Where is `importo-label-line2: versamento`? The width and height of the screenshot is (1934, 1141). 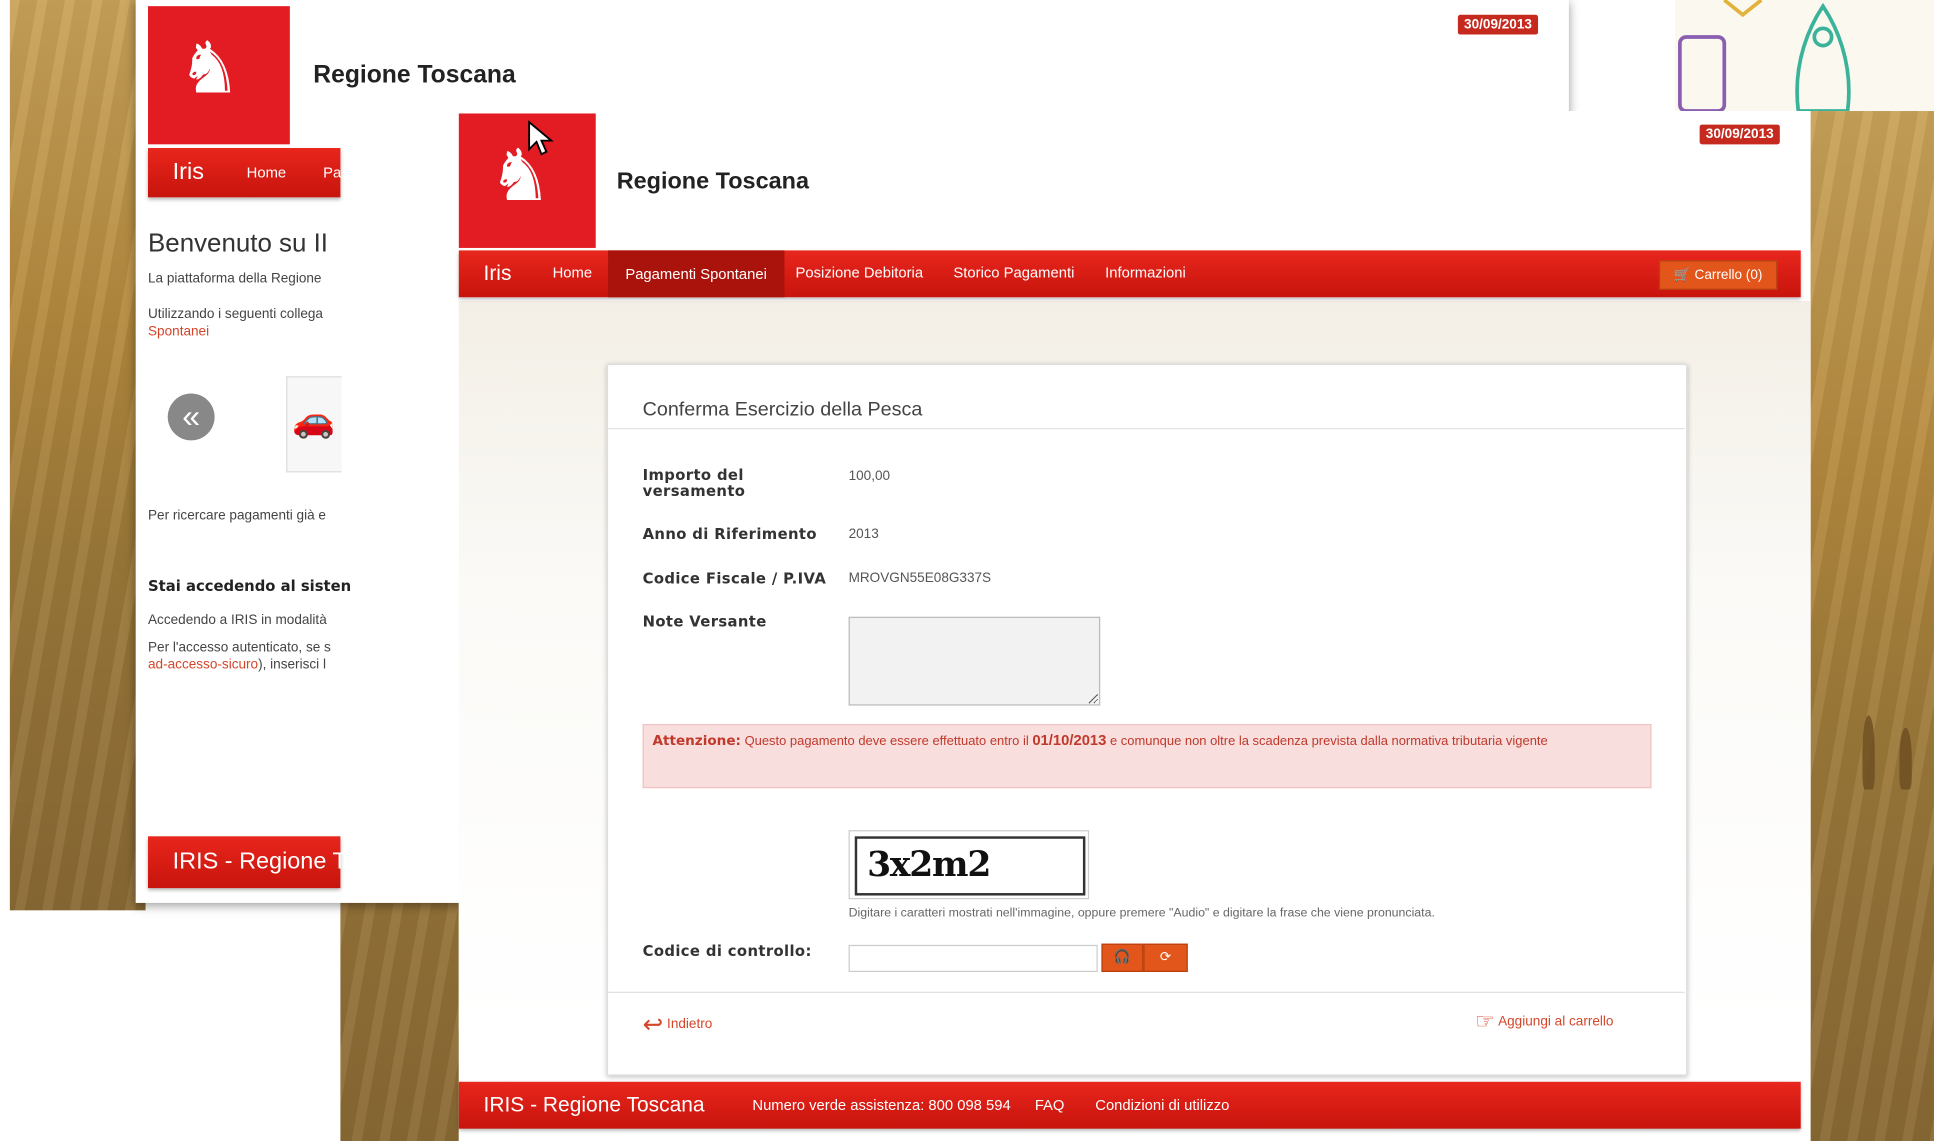
importo-label-line2: versamento is located at coordinates (694, 491).